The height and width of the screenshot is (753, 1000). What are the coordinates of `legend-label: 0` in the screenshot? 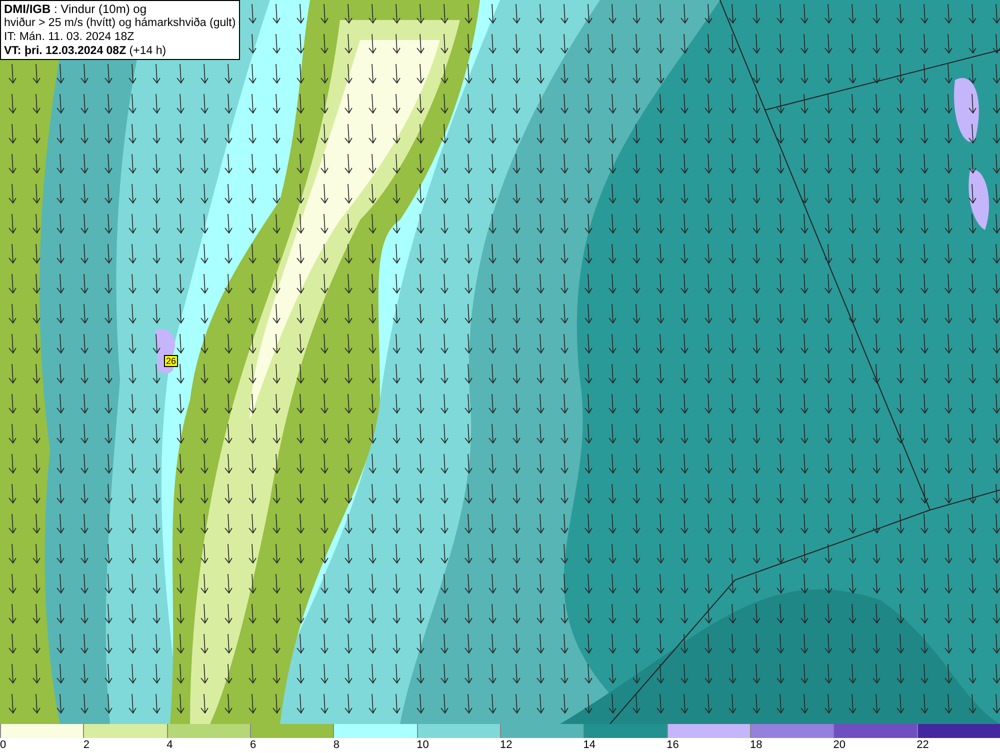 It's located at (4, 745).